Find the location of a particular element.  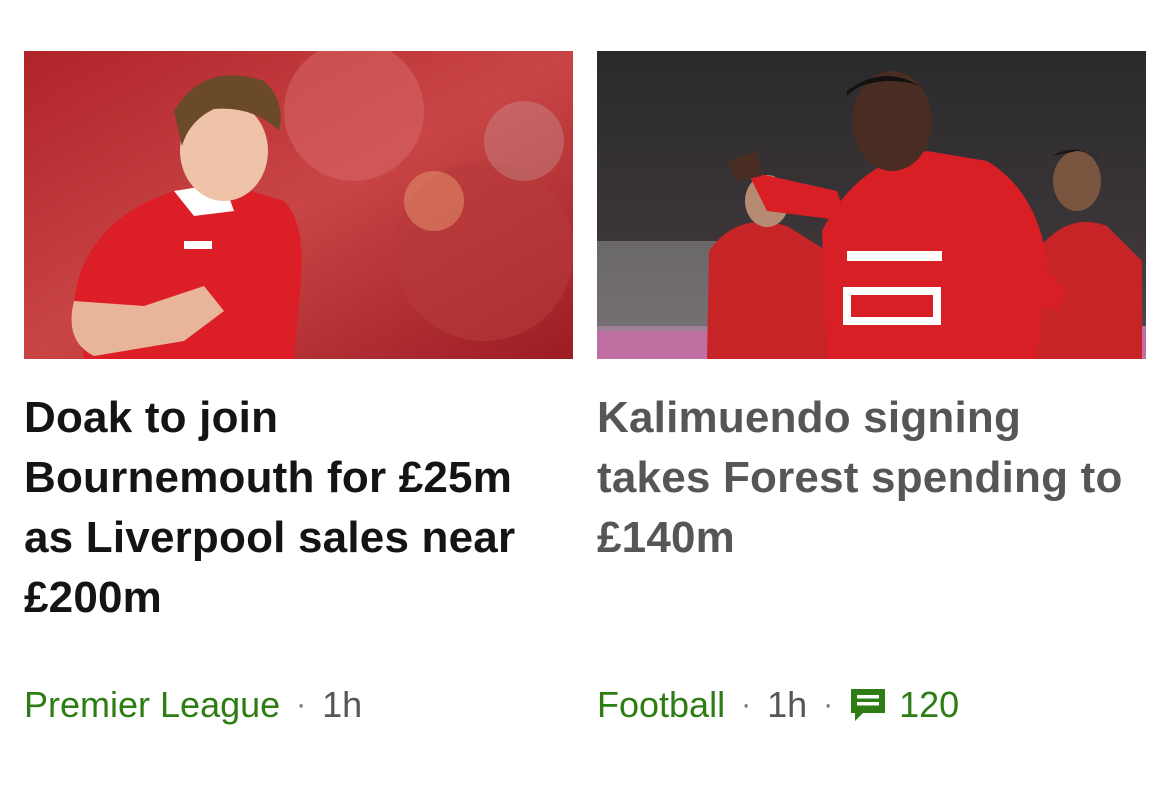

section-link: Football is located at coordinates (661, 705).